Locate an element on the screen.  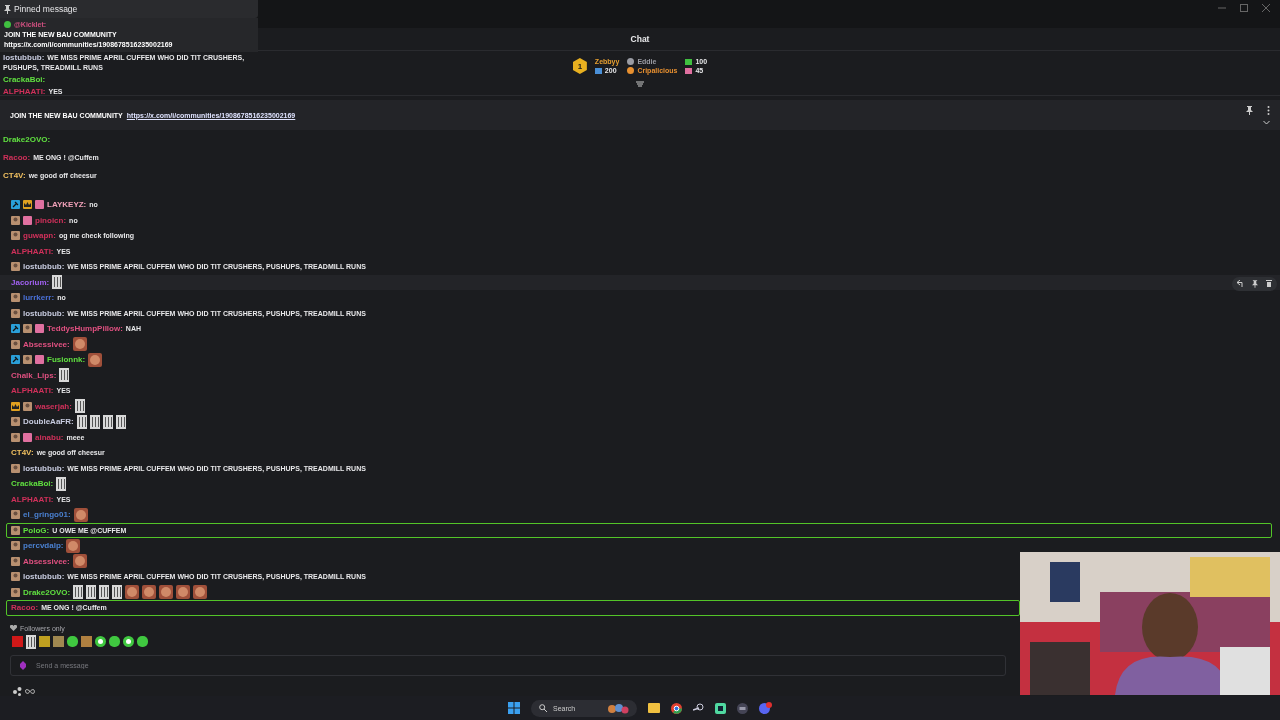
username: Jacorium: is located at coordinates (30, 282).